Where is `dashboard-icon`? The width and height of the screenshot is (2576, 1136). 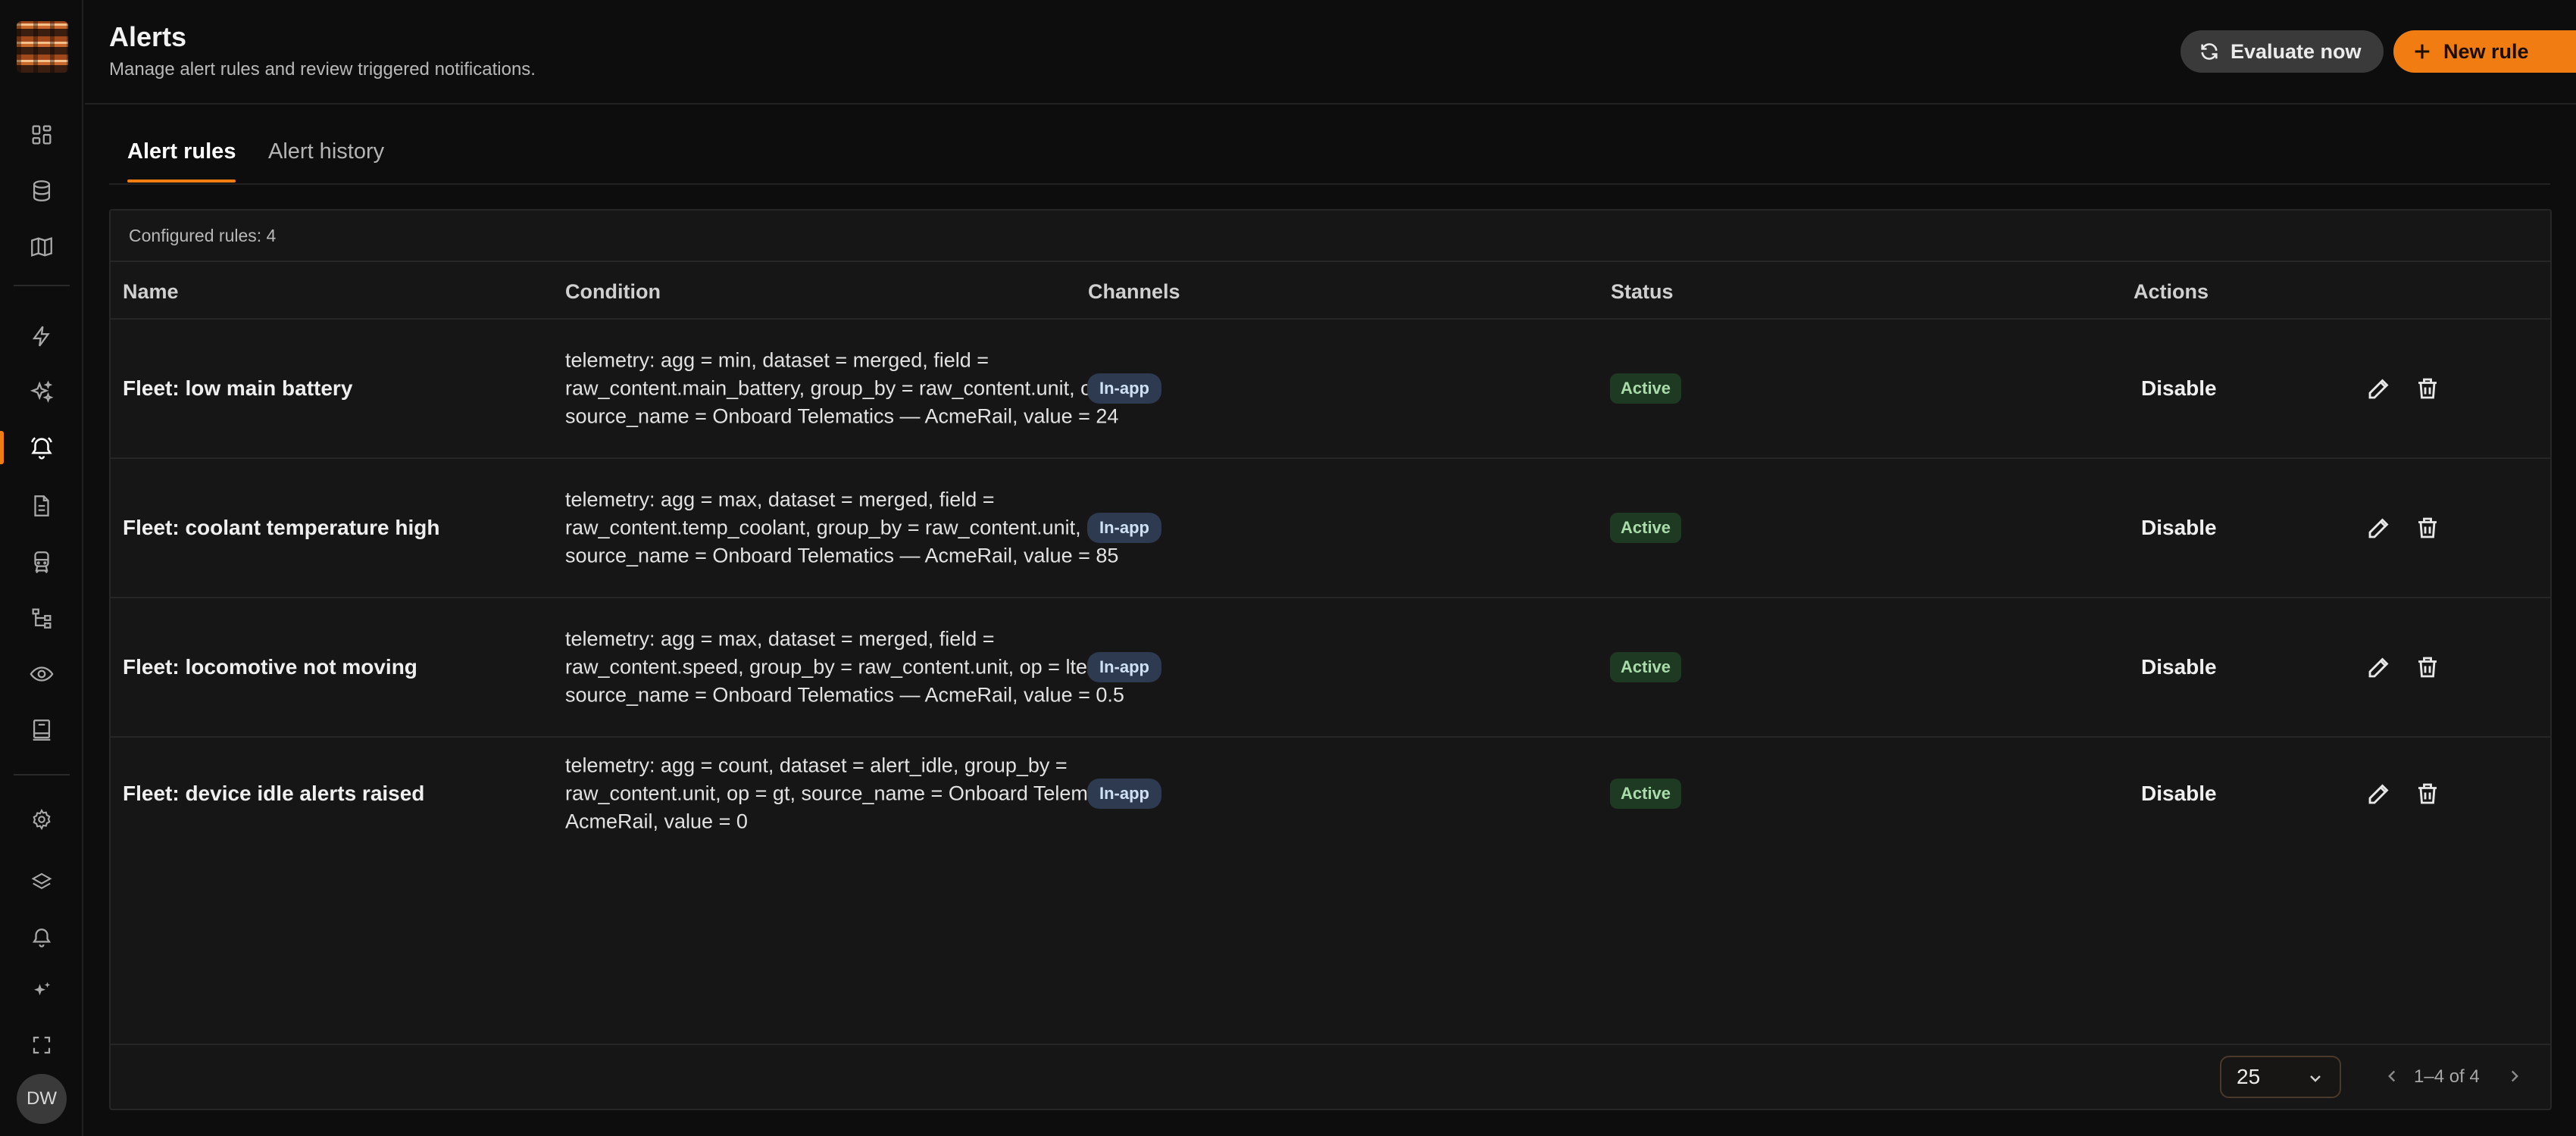
dashboard-icon is located at coordinates (42, 135).